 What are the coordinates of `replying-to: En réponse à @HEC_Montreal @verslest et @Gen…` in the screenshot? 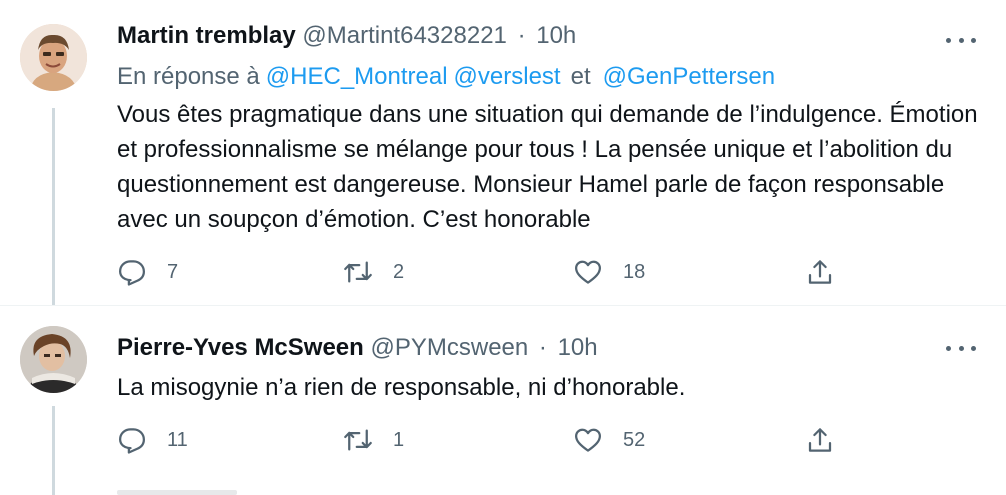 It's located at (446, 77).